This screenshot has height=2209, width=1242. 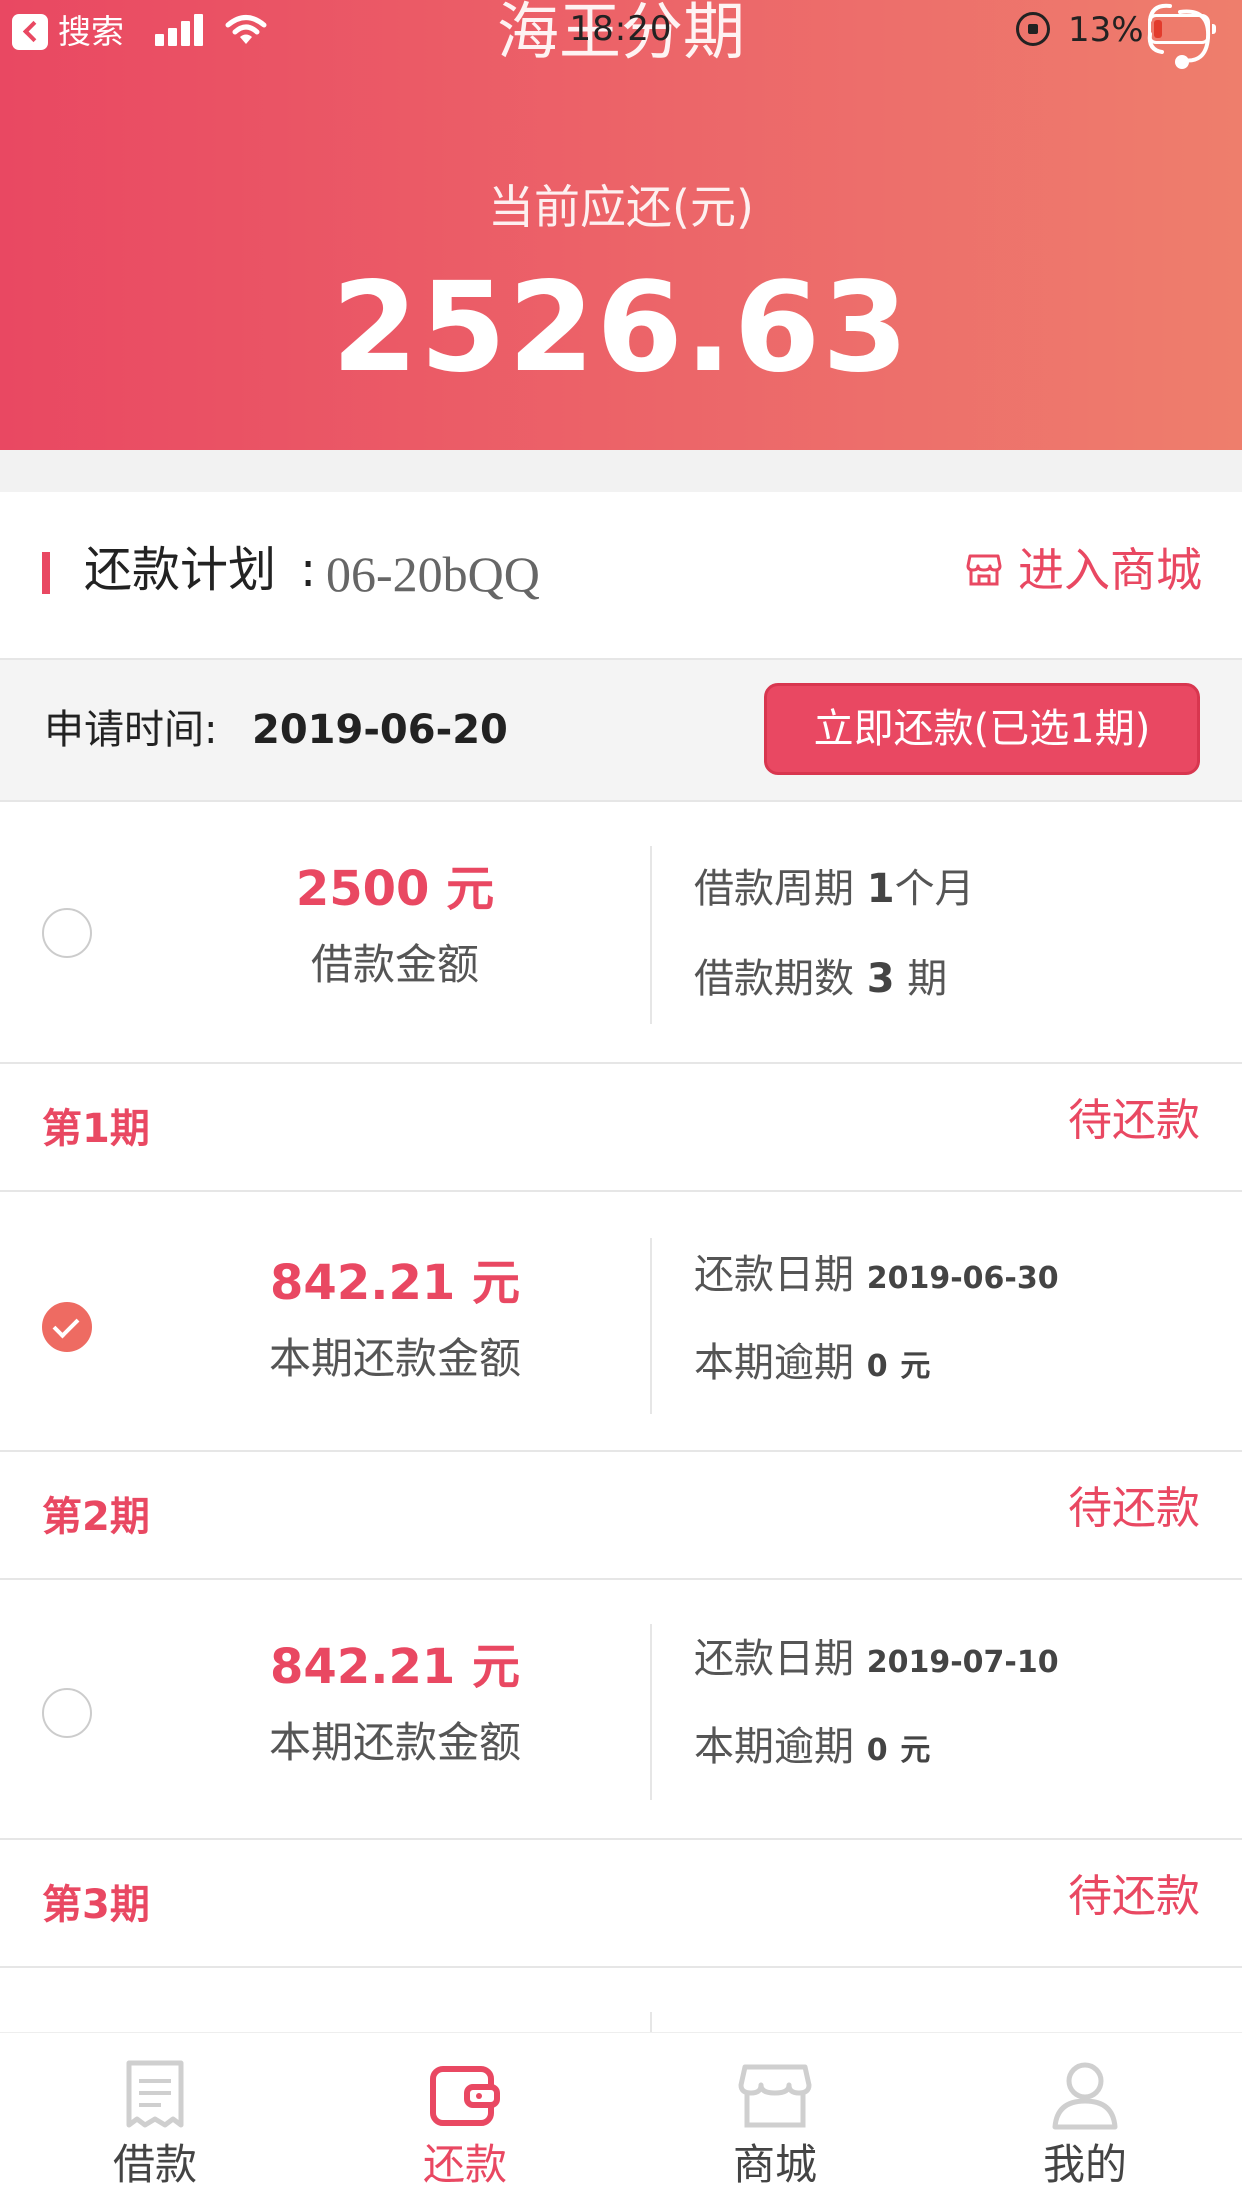 I want to click on loan-count-line: 借款期数 3 期, so click(x=820, y=979).